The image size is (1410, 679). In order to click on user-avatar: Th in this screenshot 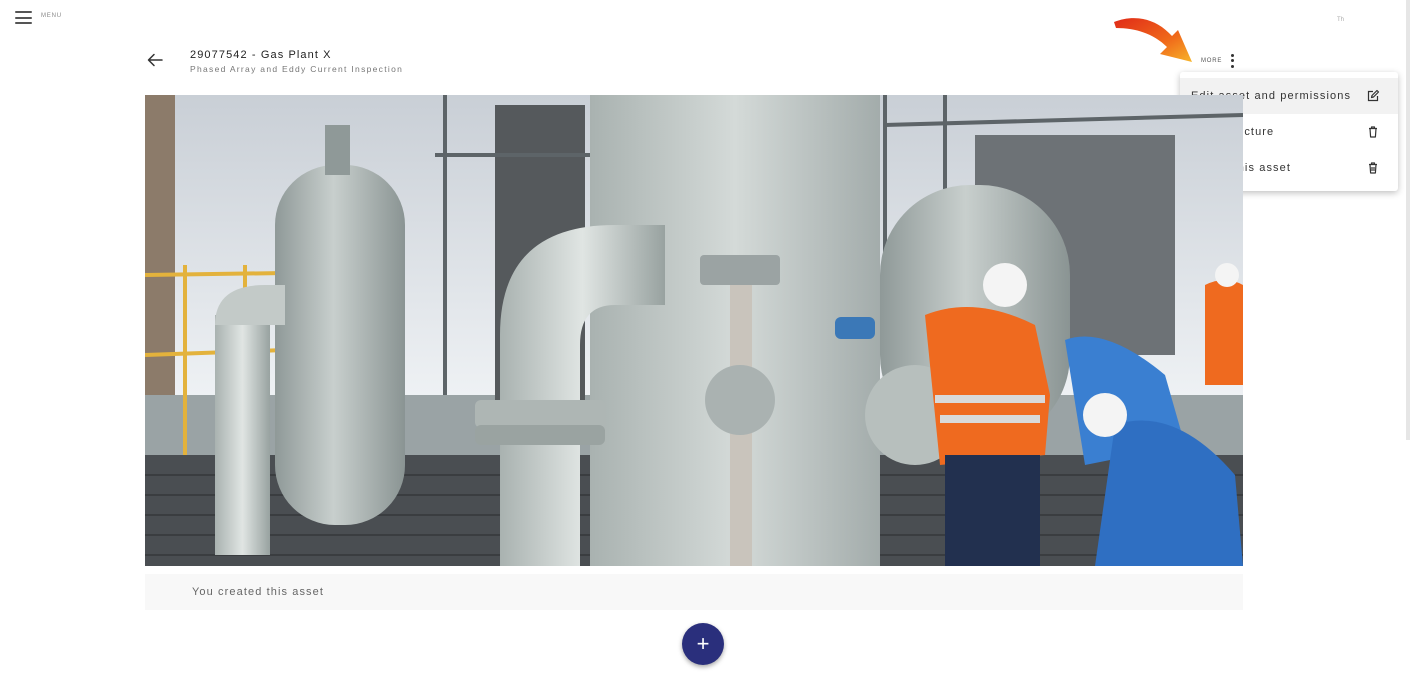, I will do `click(1340, 20)`.